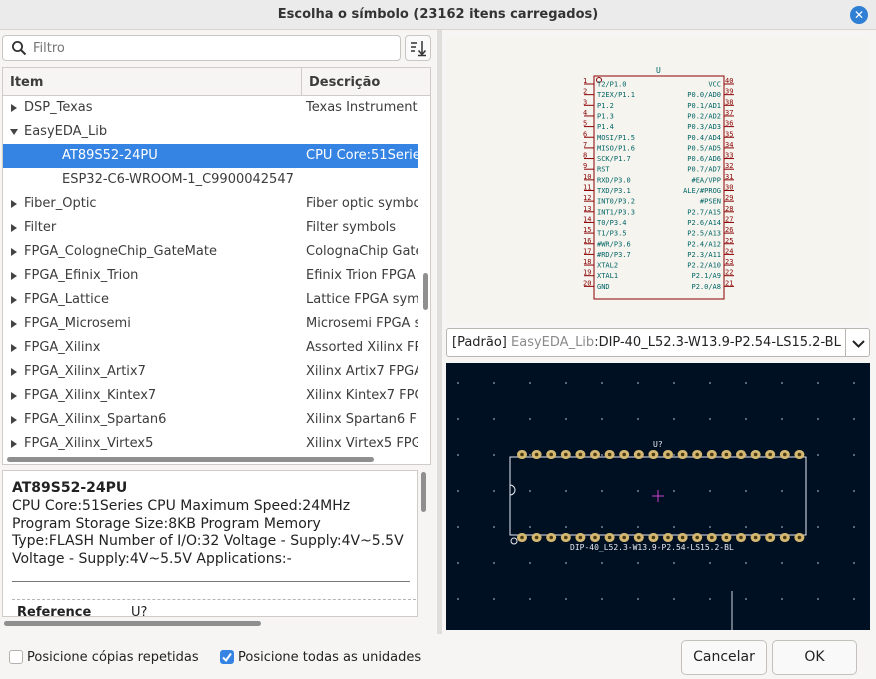 The image size is (876, 679). Describe the element at coordinates (40, 227) in the screenshot. I see `tree-row-label: Filter` at that location.